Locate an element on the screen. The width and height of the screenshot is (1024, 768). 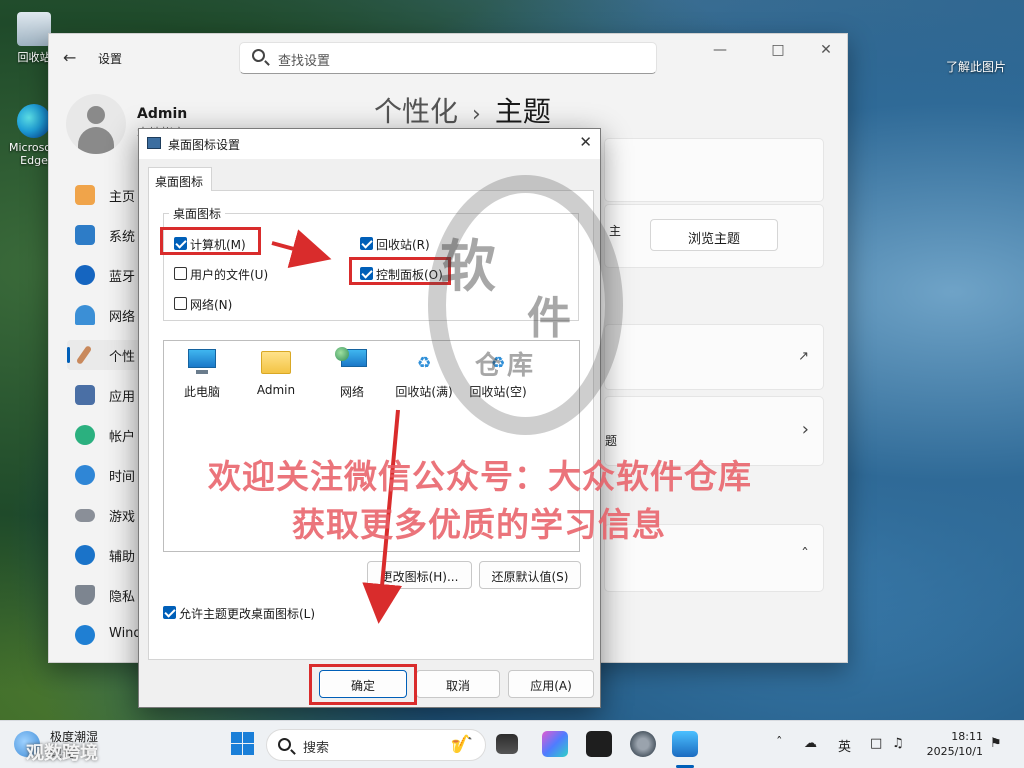
overlay-watermark-text: 观数跨境 is located at coordinates (62, 753).